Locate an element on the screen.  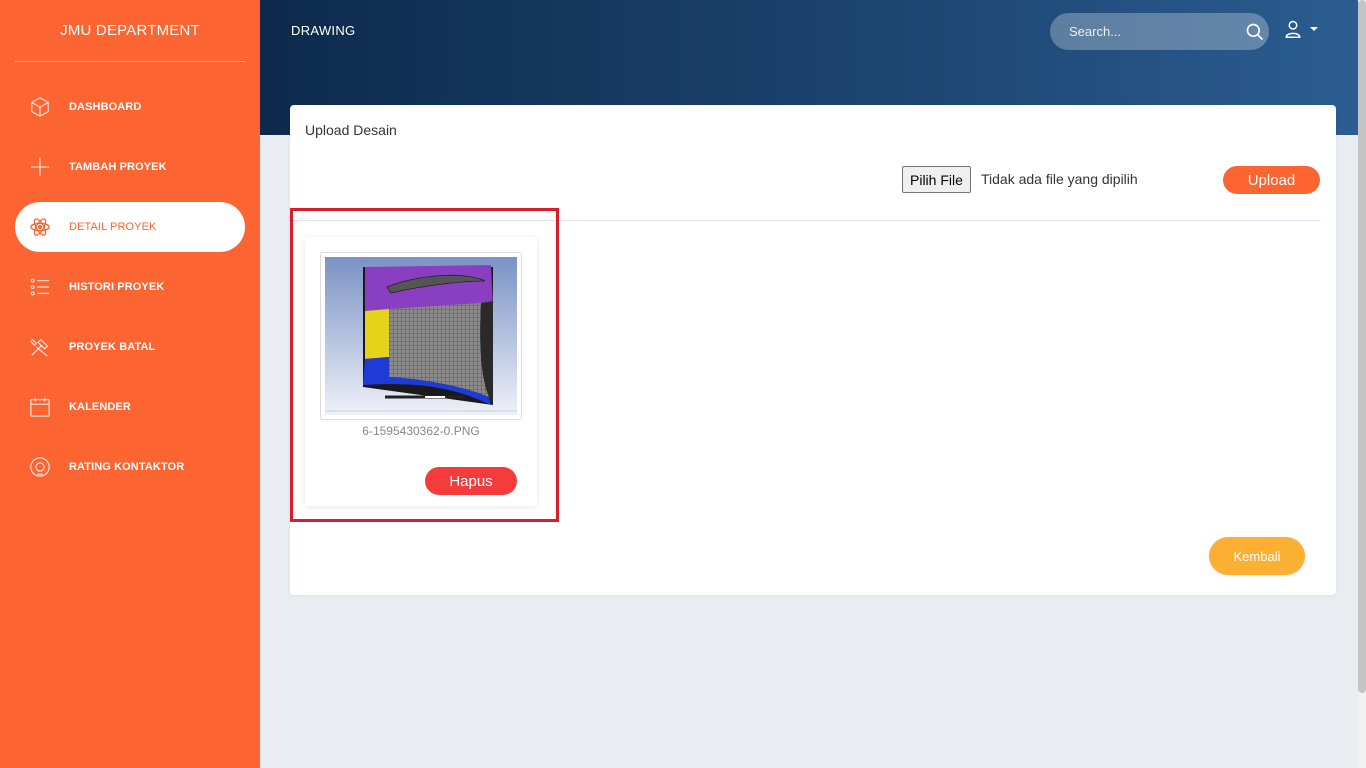
file-thumbnail is located at coordinates (421, 336).